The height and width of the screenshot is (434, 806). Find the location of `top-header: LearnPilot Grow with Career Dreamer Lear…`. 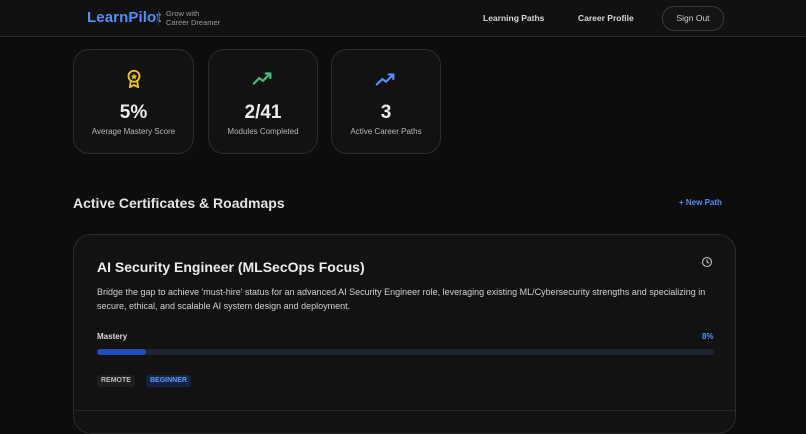

top-header: LearnPilot Grow with Career Dreamer Lear… is located at coordinates (403, 18).